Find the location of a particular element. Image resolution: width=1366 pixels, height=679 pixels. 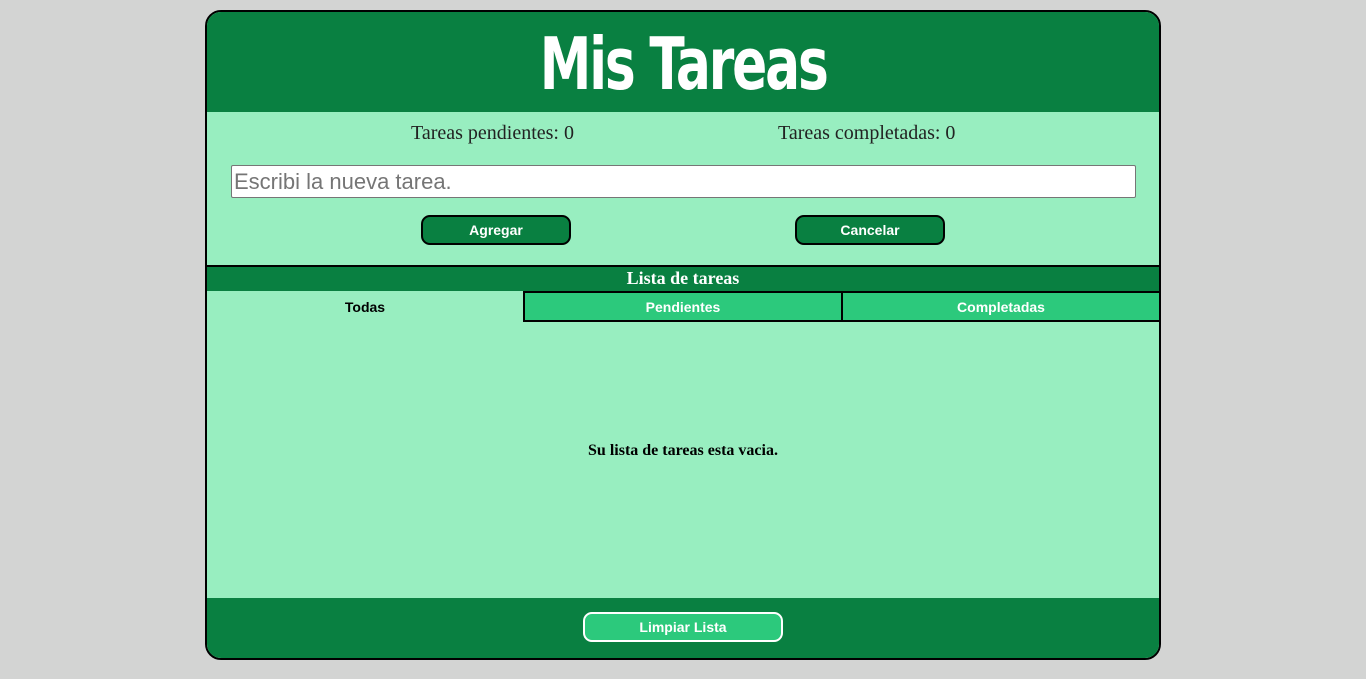

completed-count: Tareas completadas: 0 is located at coordinates (867, 133).